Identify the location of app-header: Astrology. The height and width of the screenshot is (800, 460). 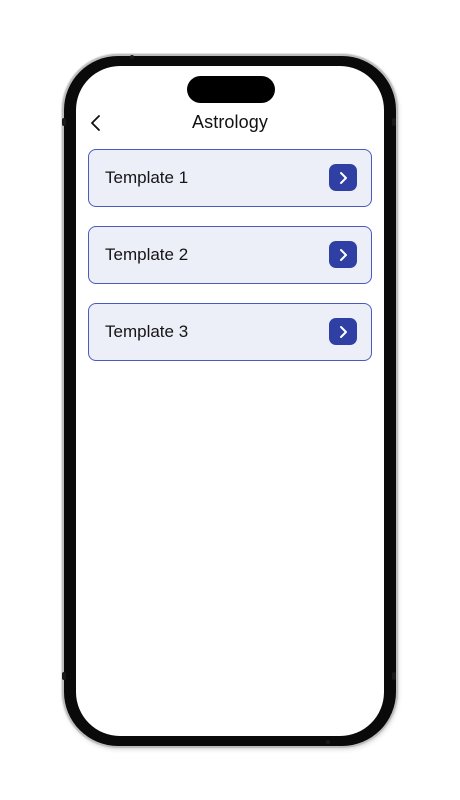
(230, 123).